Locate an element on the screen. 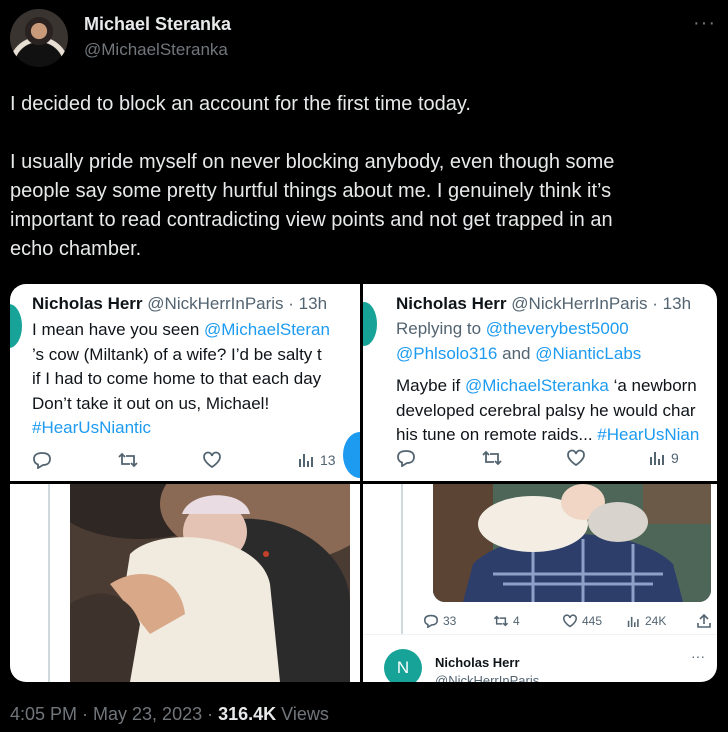  reply-author-name: Nicholas Herr is located at coordinates (477, 662).